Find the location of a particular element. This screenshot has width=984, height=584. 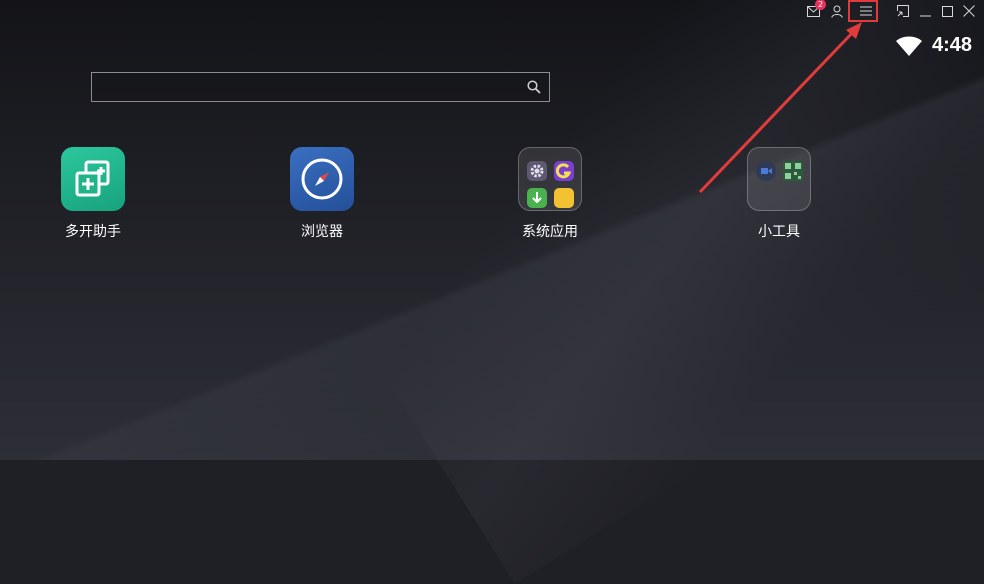

search-input is located at coordinates (307, 88).